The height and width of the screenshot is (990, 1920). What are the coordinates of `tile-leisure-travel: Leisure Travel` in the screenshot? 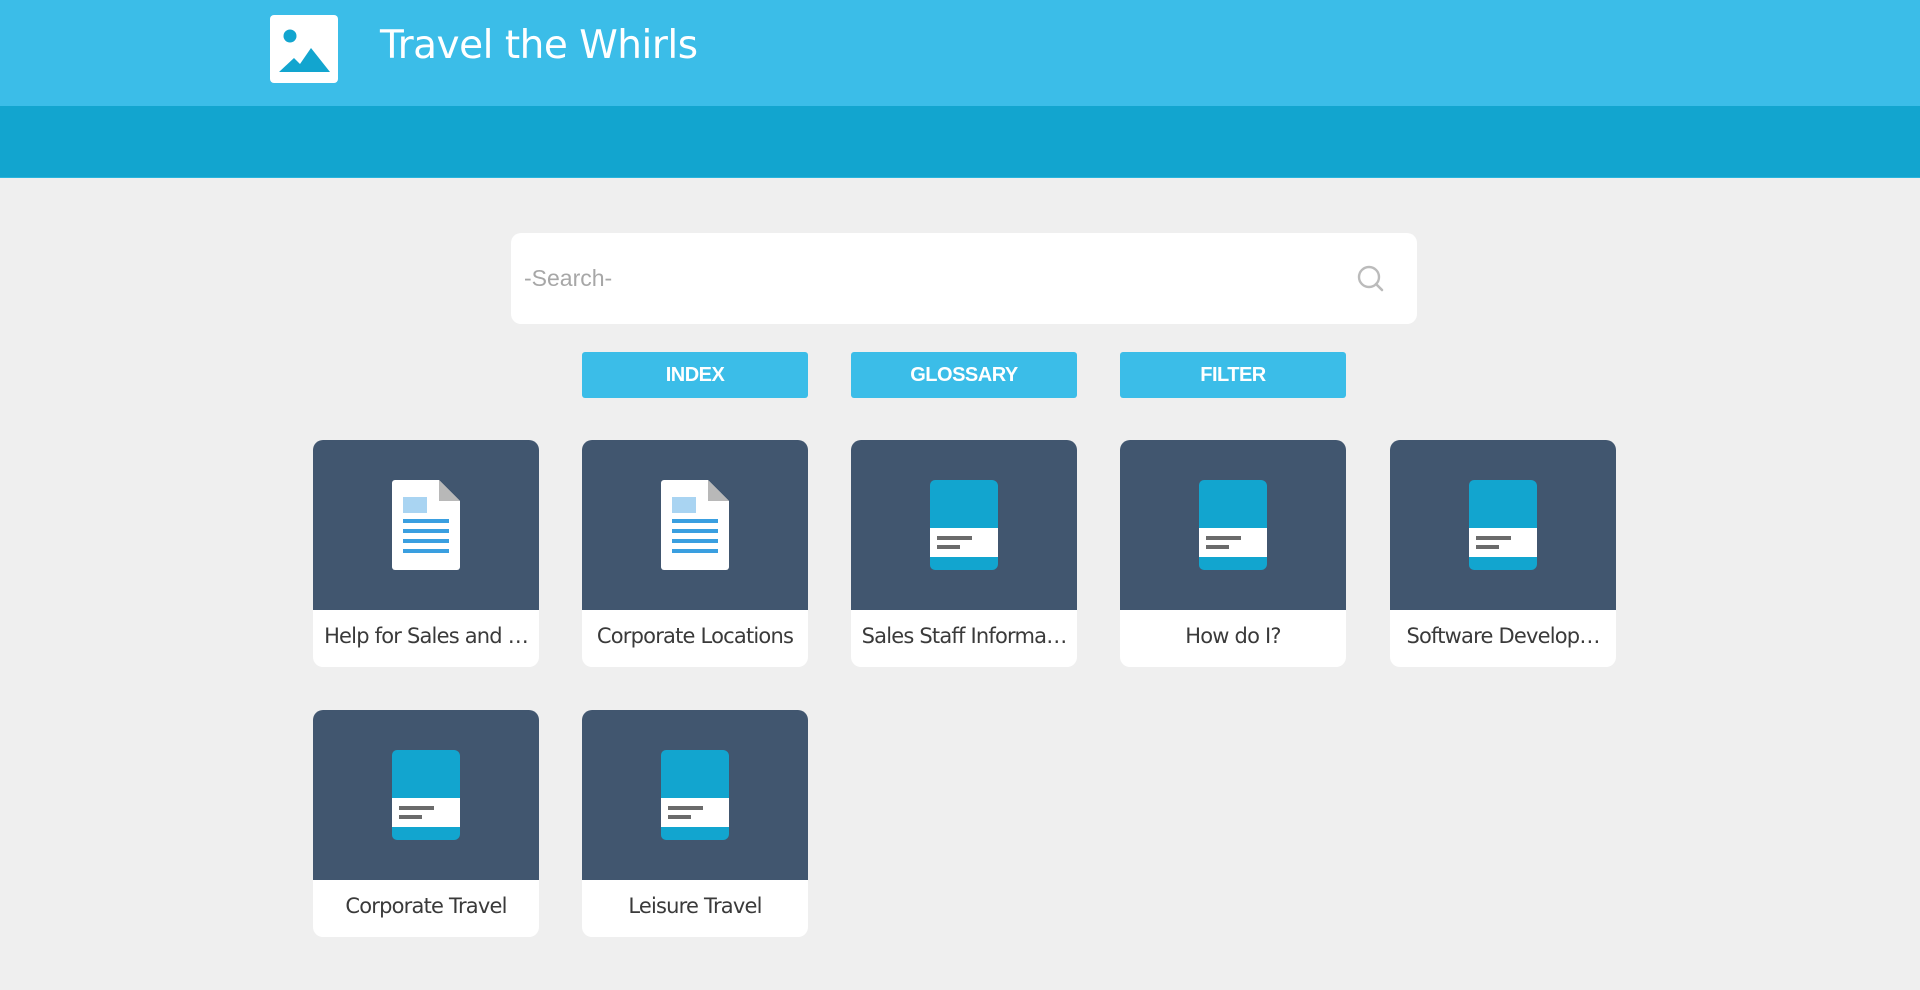 It's located at (695, 823).